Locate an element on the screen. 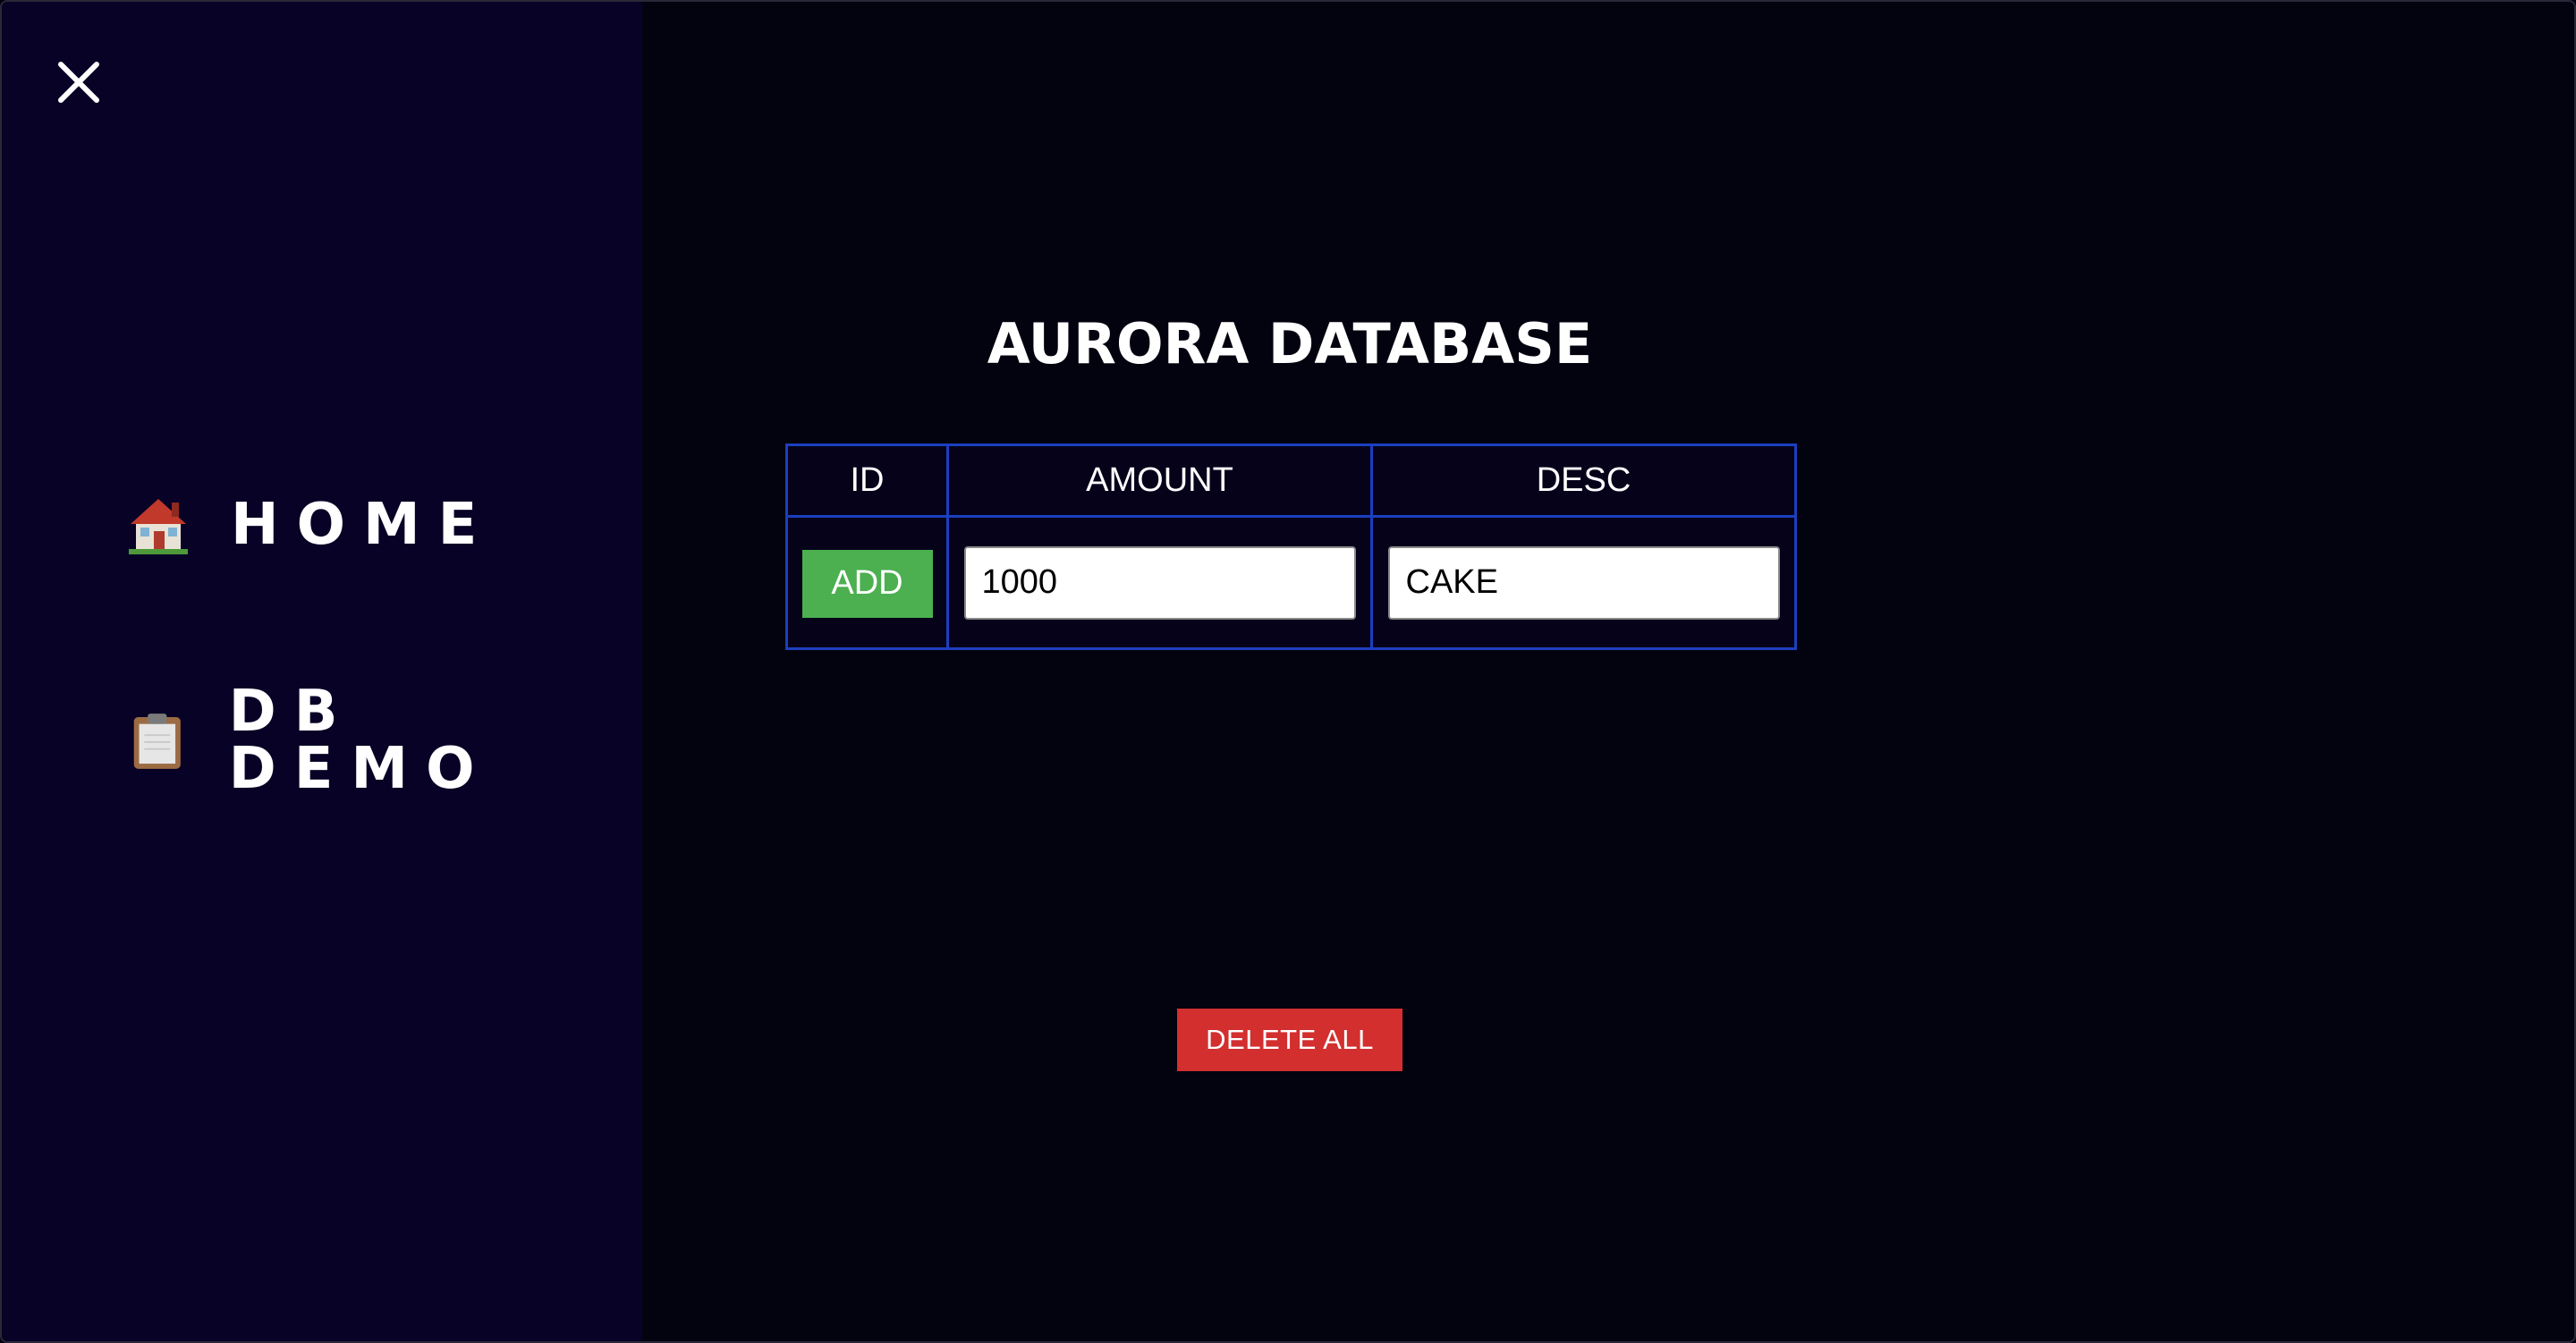 The width and height of the screenshot is (2576, 1343). desc-input is located at coordinates (1583, 582).